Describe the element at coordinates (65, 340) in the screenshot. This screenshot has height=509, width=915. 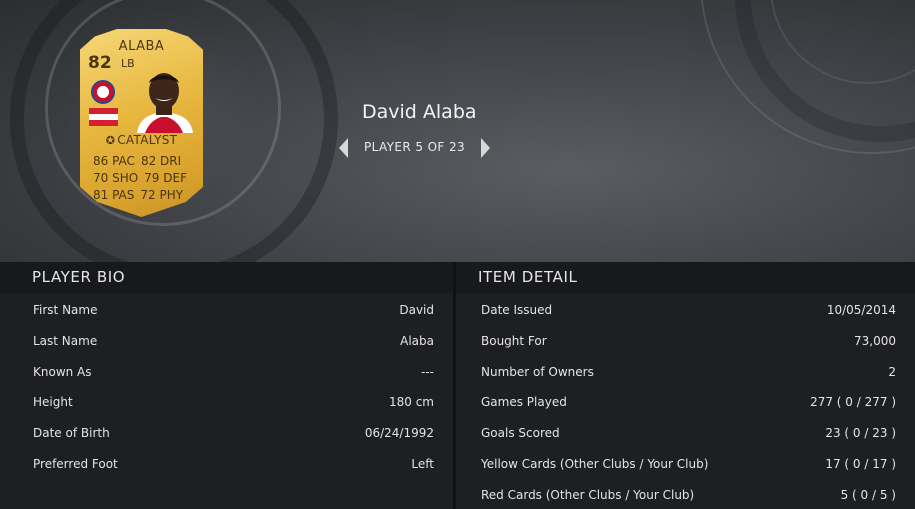
I see `bio-label: Last Name` at that location.